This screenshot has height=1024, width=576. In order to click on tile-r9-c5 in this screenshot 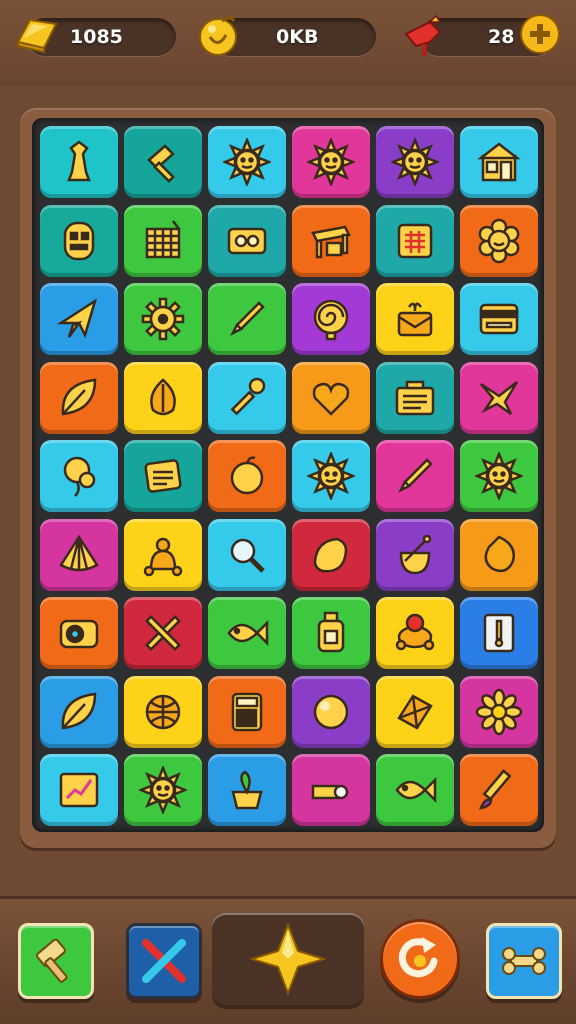, I will do `click(415, 790)`.